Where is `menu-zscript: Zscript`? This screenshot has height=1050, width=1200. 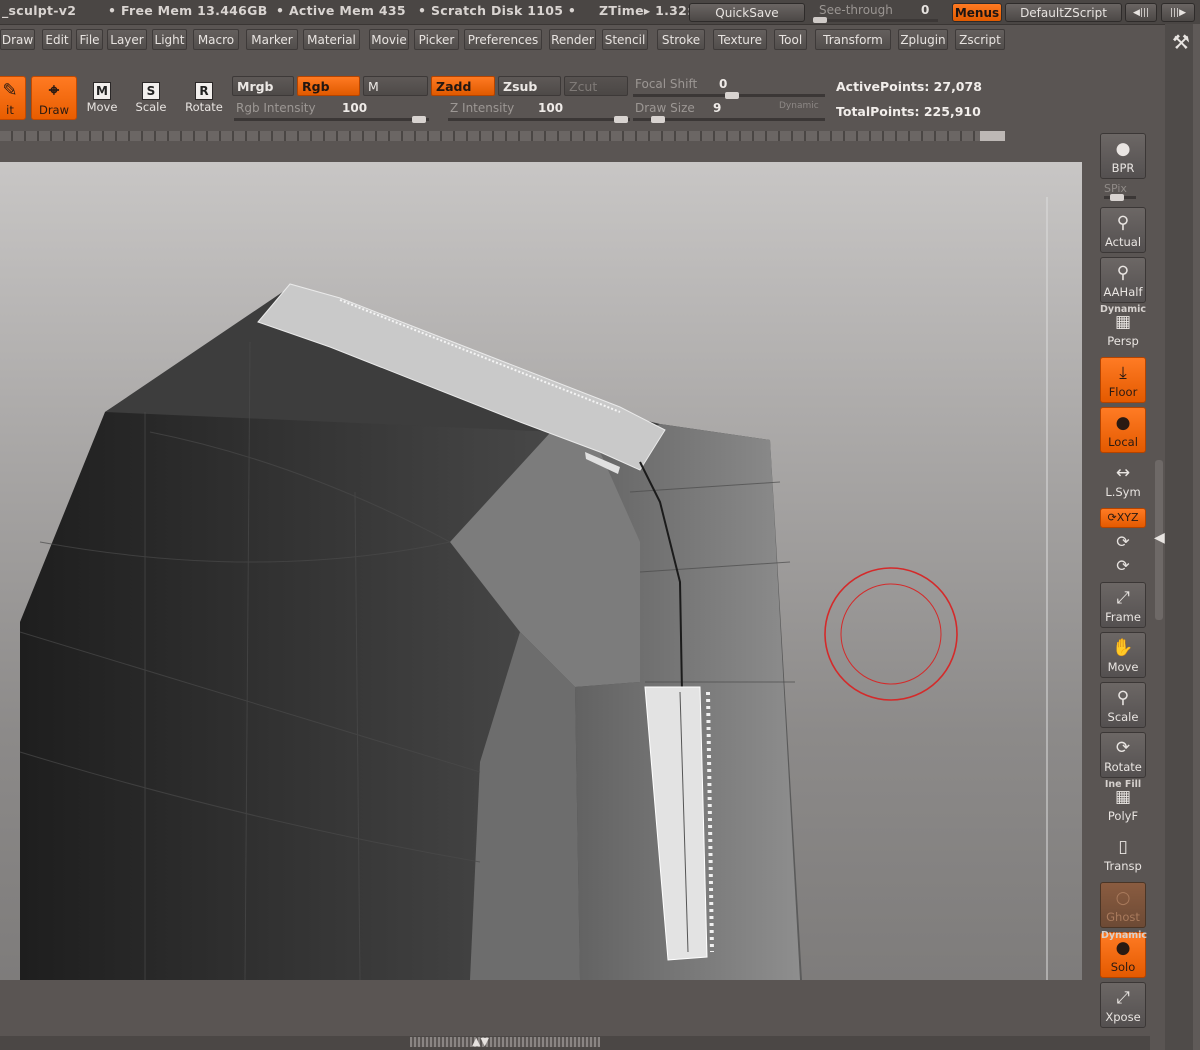 menu-zscript: Zscript is located at coordinates (980, 39).